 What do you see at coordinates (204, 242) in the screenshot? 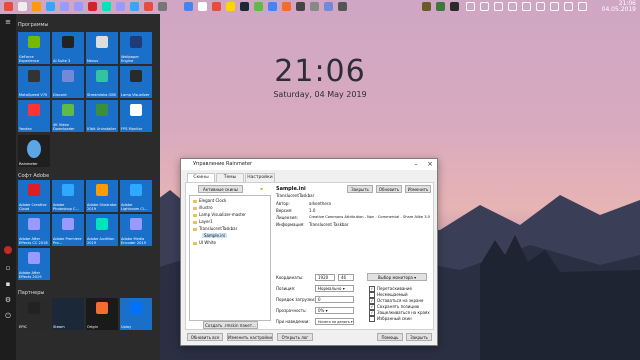
I see `tree-item: UI White` at bounding box center [204, 242].